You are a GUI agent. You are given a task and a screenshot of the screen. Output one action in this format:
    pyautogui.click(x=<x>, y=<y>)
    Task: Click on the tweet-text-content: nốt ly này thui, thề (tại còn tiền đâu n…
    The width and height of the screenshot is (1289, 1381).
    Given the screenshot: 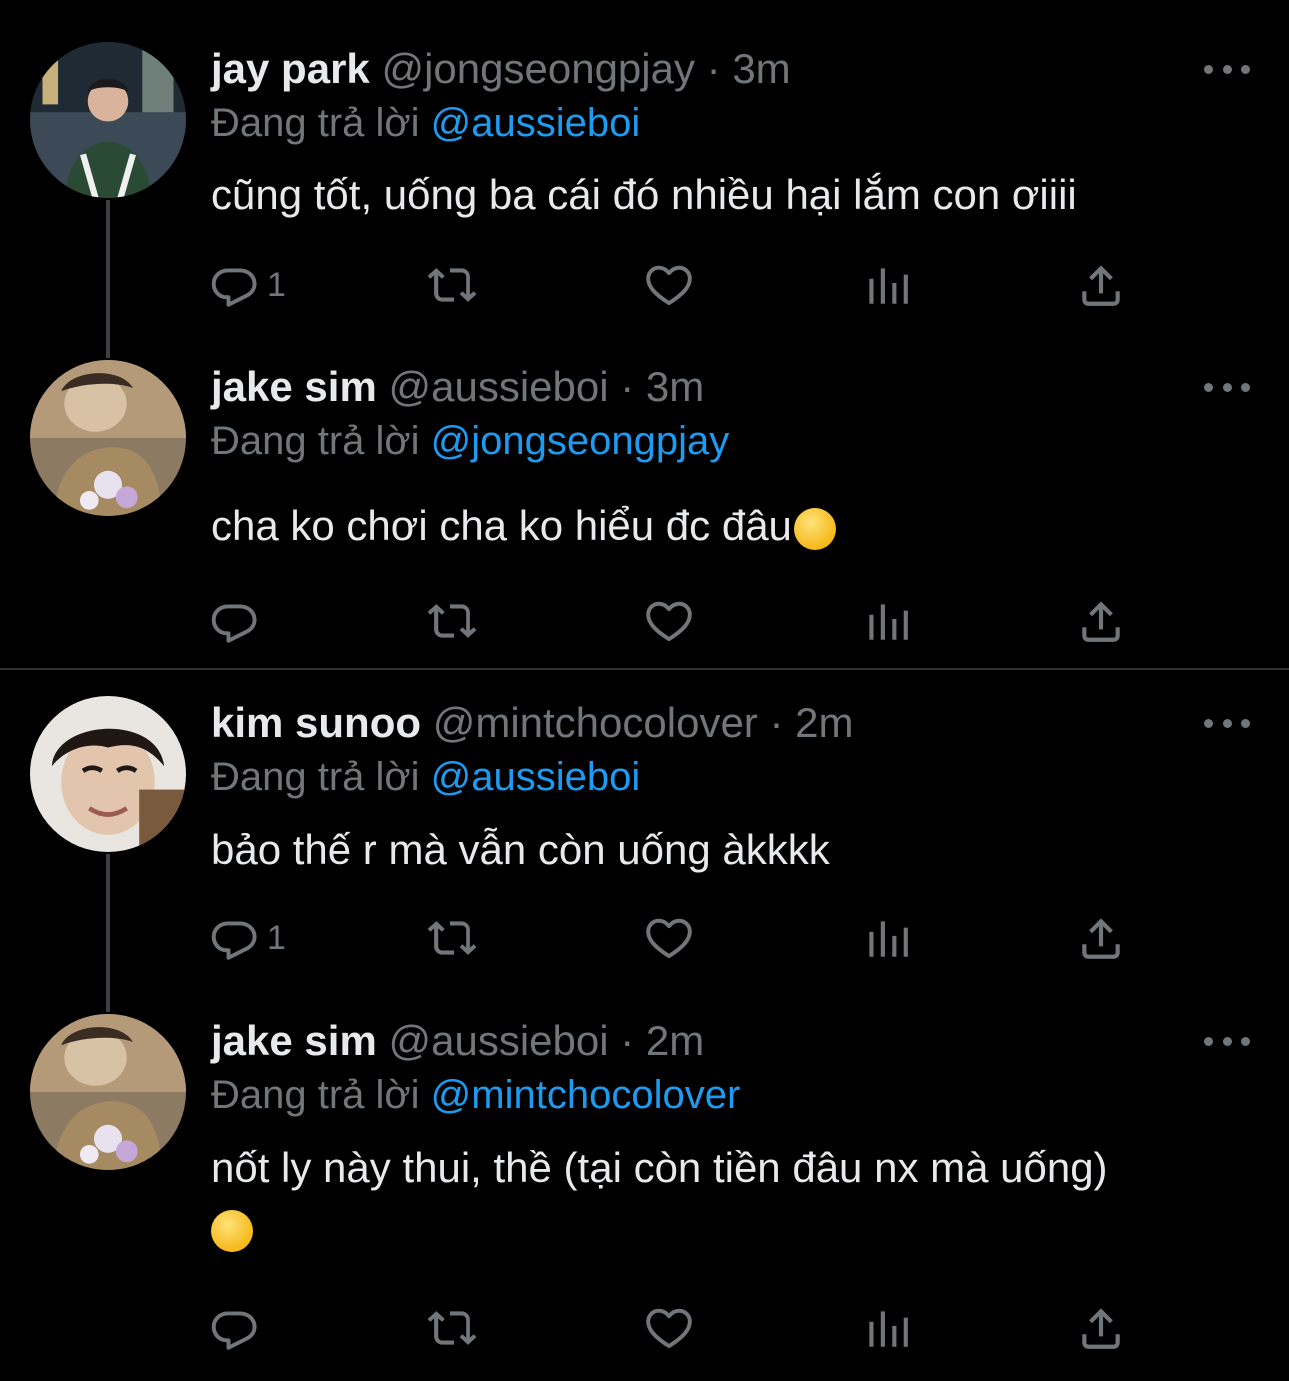 What is the action you would take?
    pyautogui.click(x=659, y=1167)
    